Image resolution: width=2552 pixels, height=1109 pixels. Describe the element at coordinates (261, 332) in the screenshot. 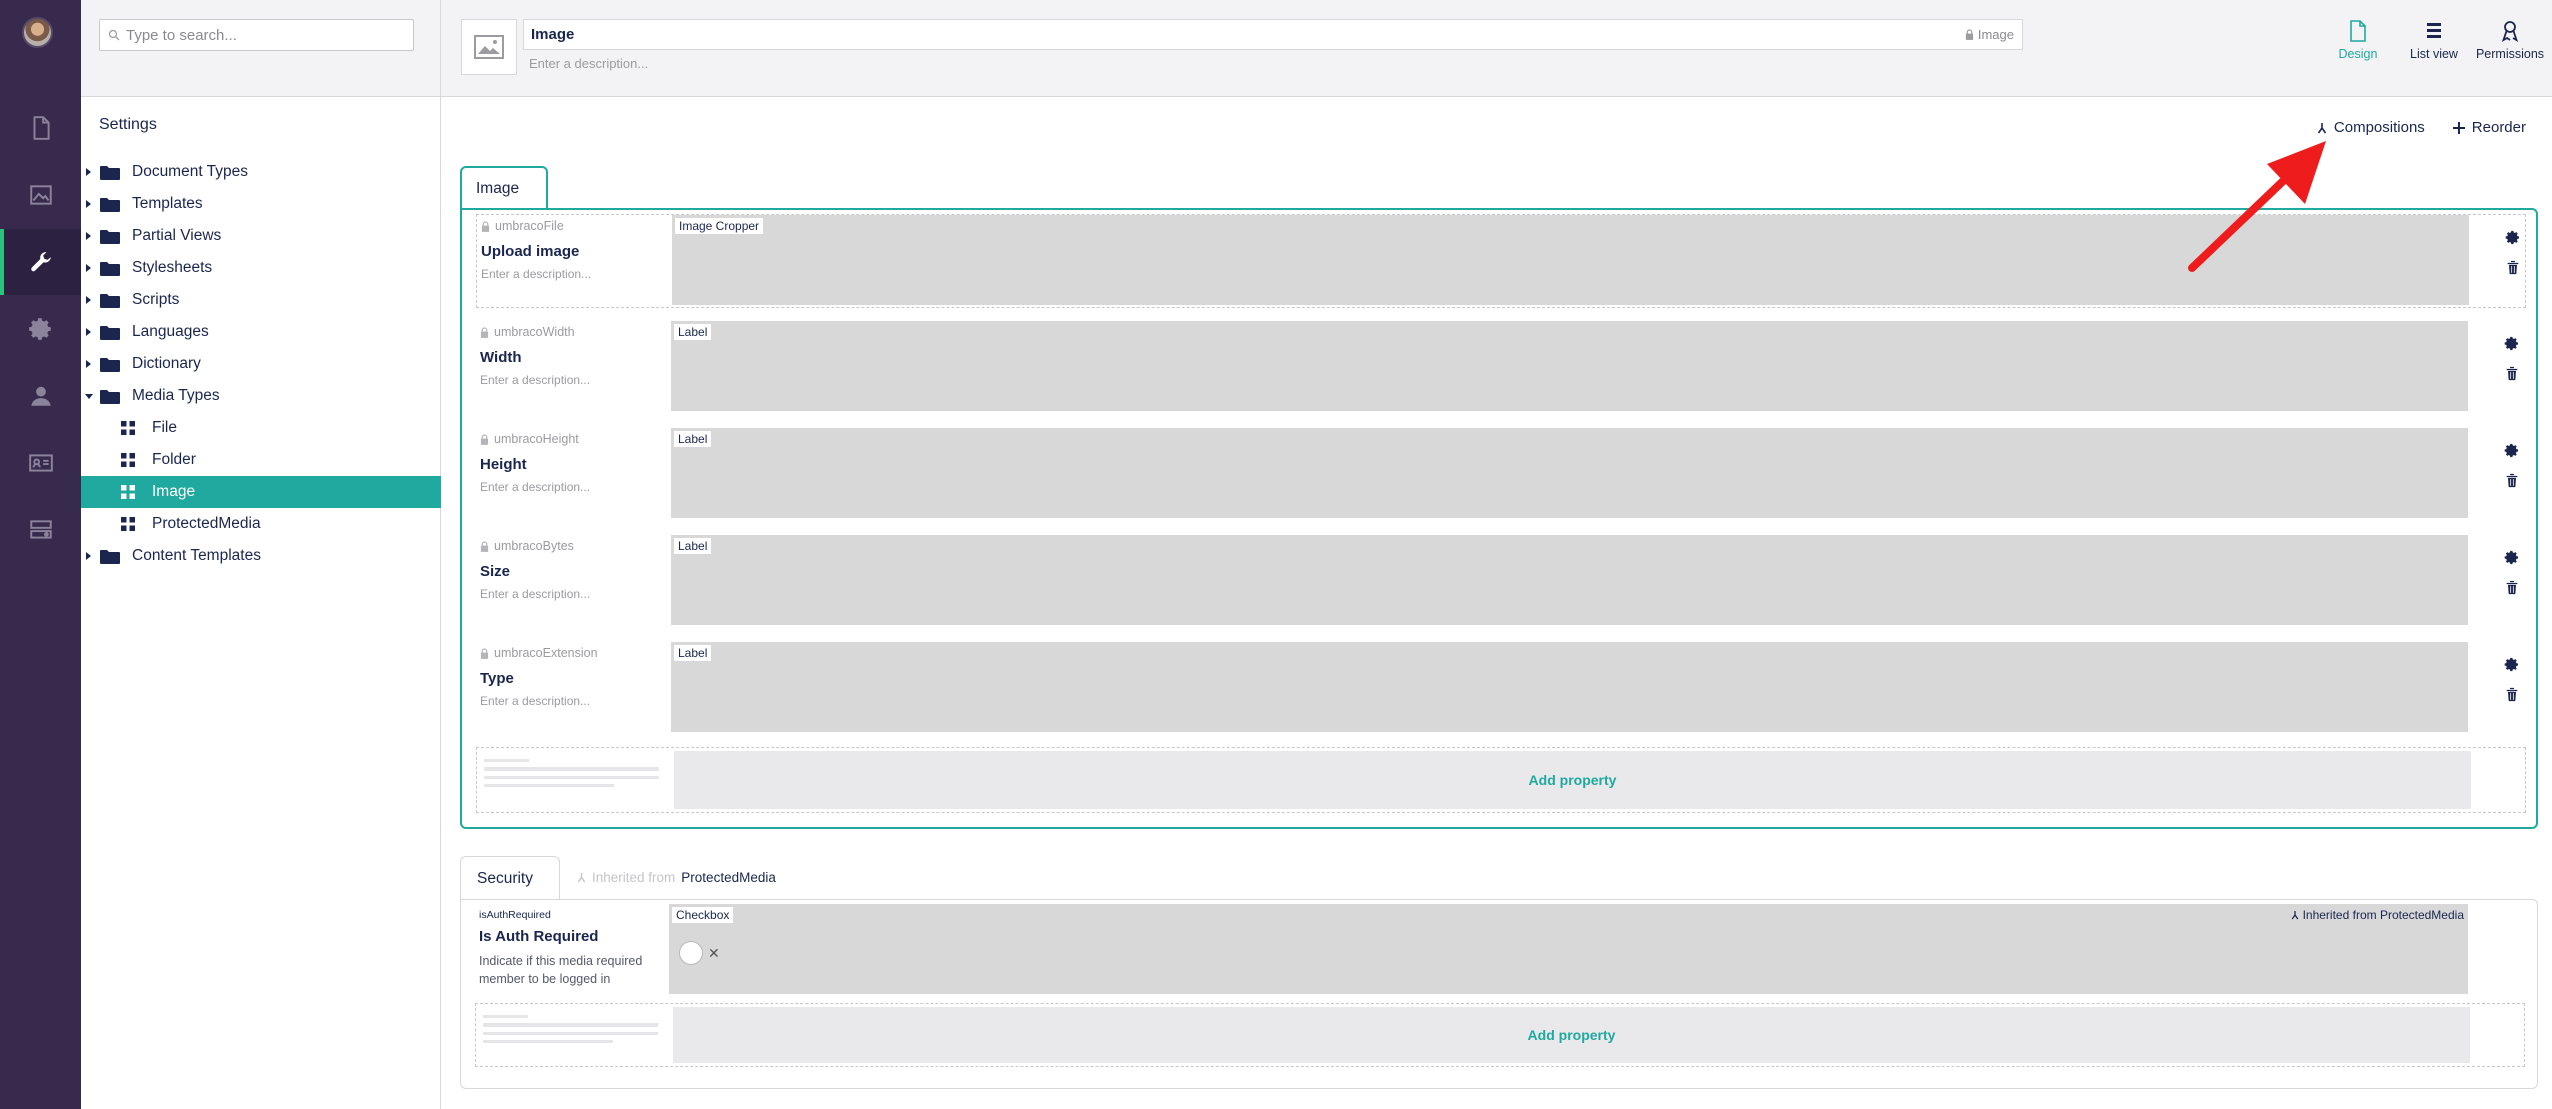

I see `tree-item: Languages` at that location.